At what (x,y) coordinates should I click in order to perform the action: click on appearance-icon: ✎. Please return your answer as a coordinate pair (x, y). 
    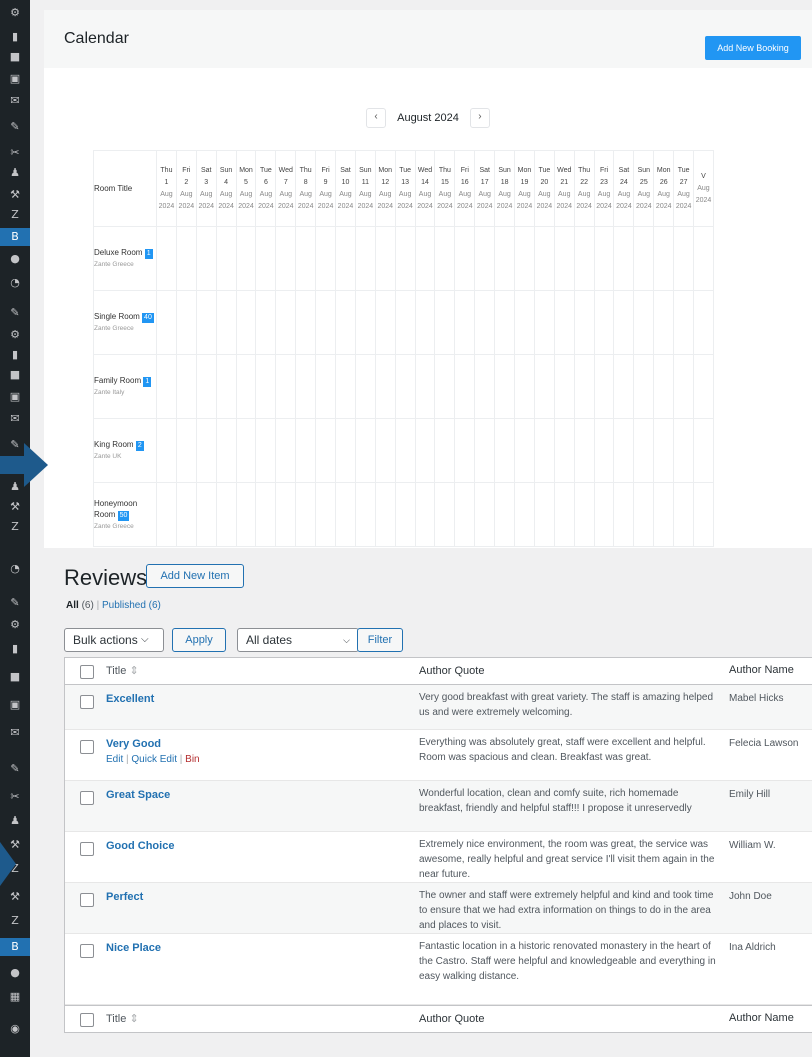
    Looking at the image, I should click on (15, 445).